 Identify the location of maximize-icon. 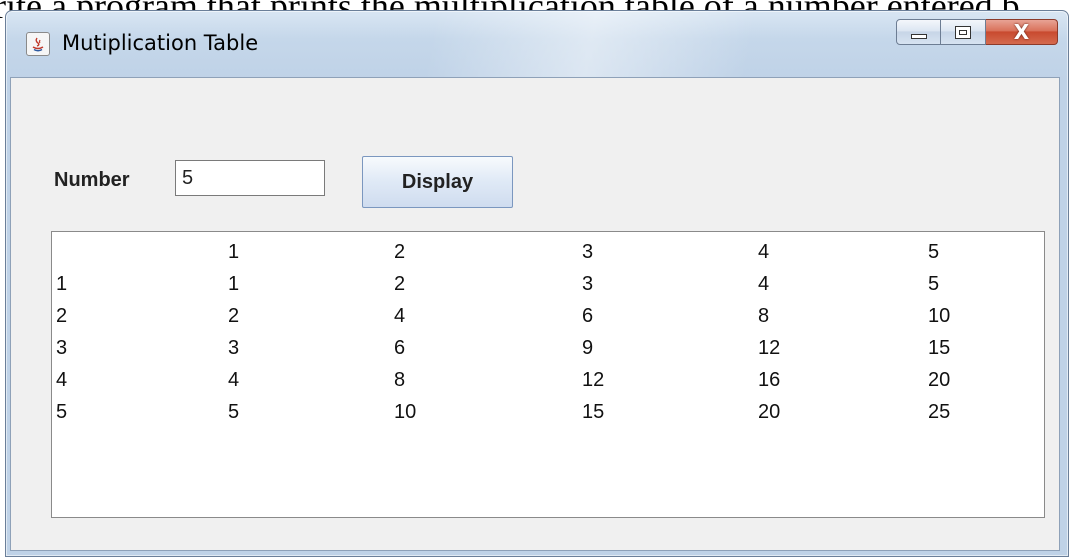
(963, 32).